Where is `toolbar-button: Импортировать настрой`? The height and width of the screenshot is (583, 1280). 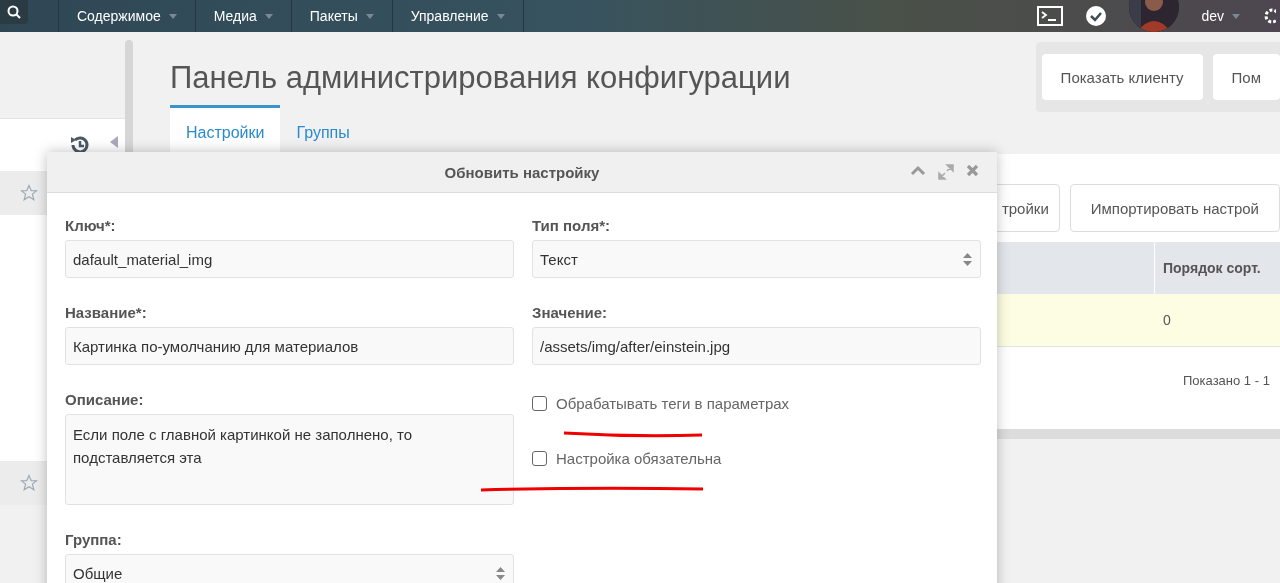
toolbar-button: Импортировать настрой is located at coordinates (1174, 208).